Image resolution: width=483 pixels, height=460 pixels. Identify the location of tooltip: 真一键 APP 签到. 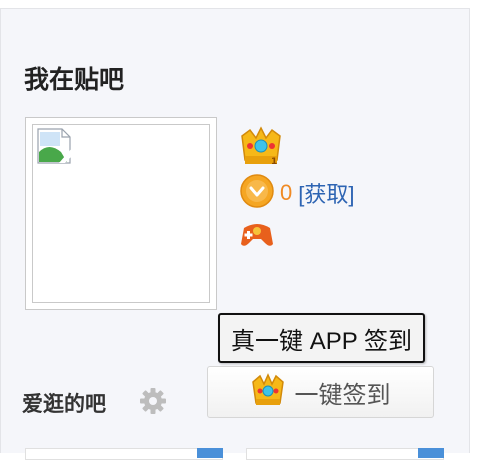
(321, 338).